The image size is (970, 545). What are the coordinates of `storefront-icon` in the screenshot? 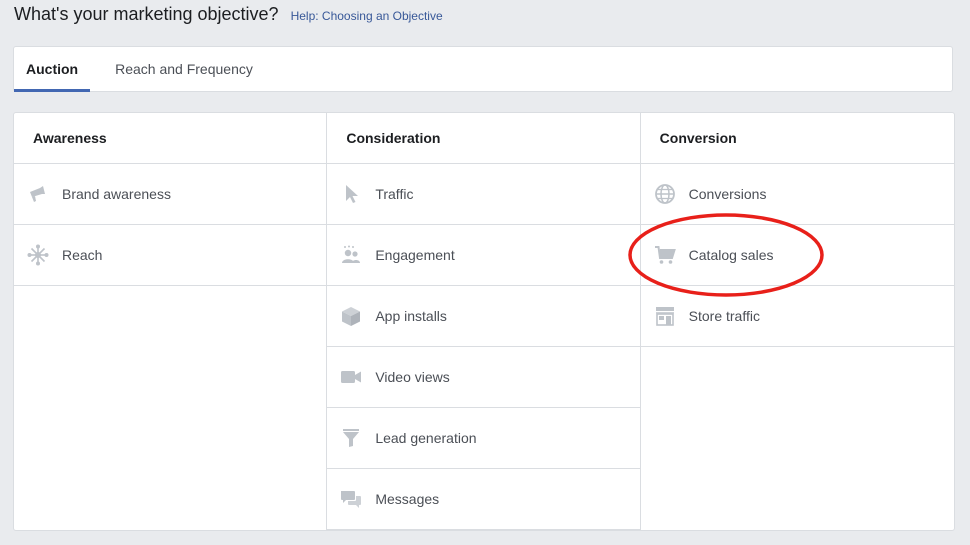 It's located at (665, 316).